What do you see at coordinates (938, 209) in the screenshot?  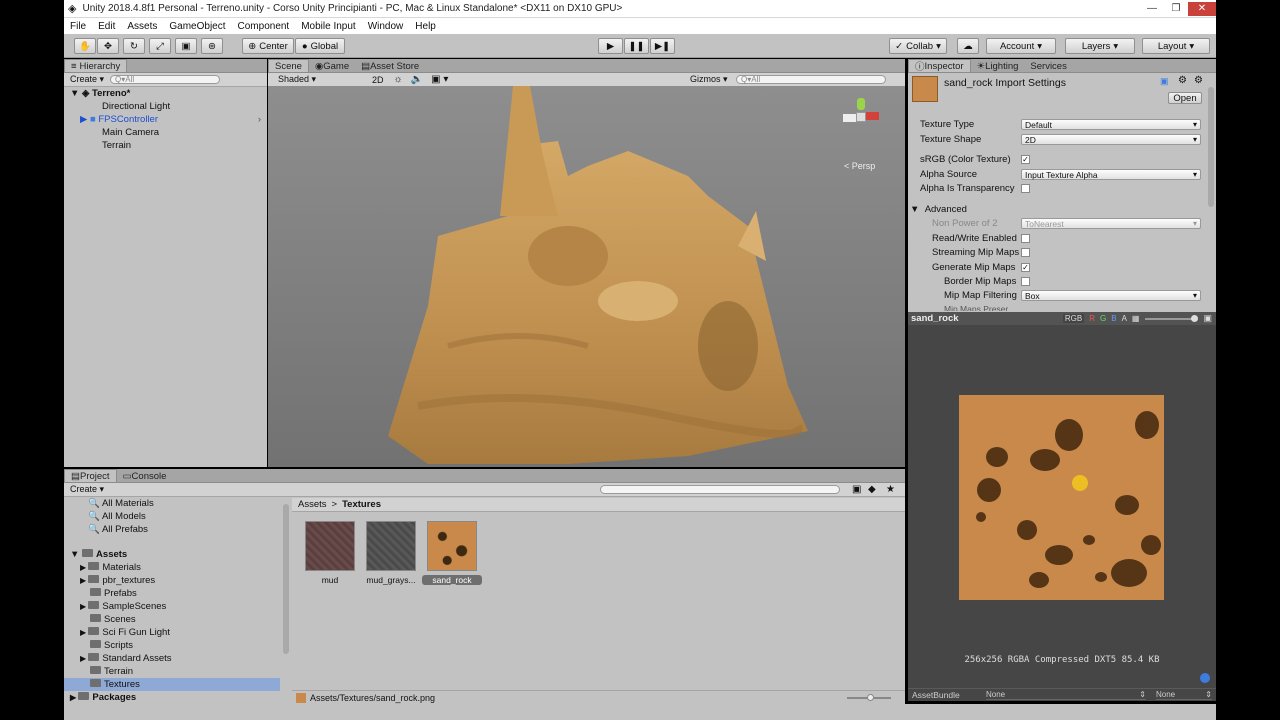 I see `advanced-foldout: ▼ Advanced` at bounding box center [938, 209].